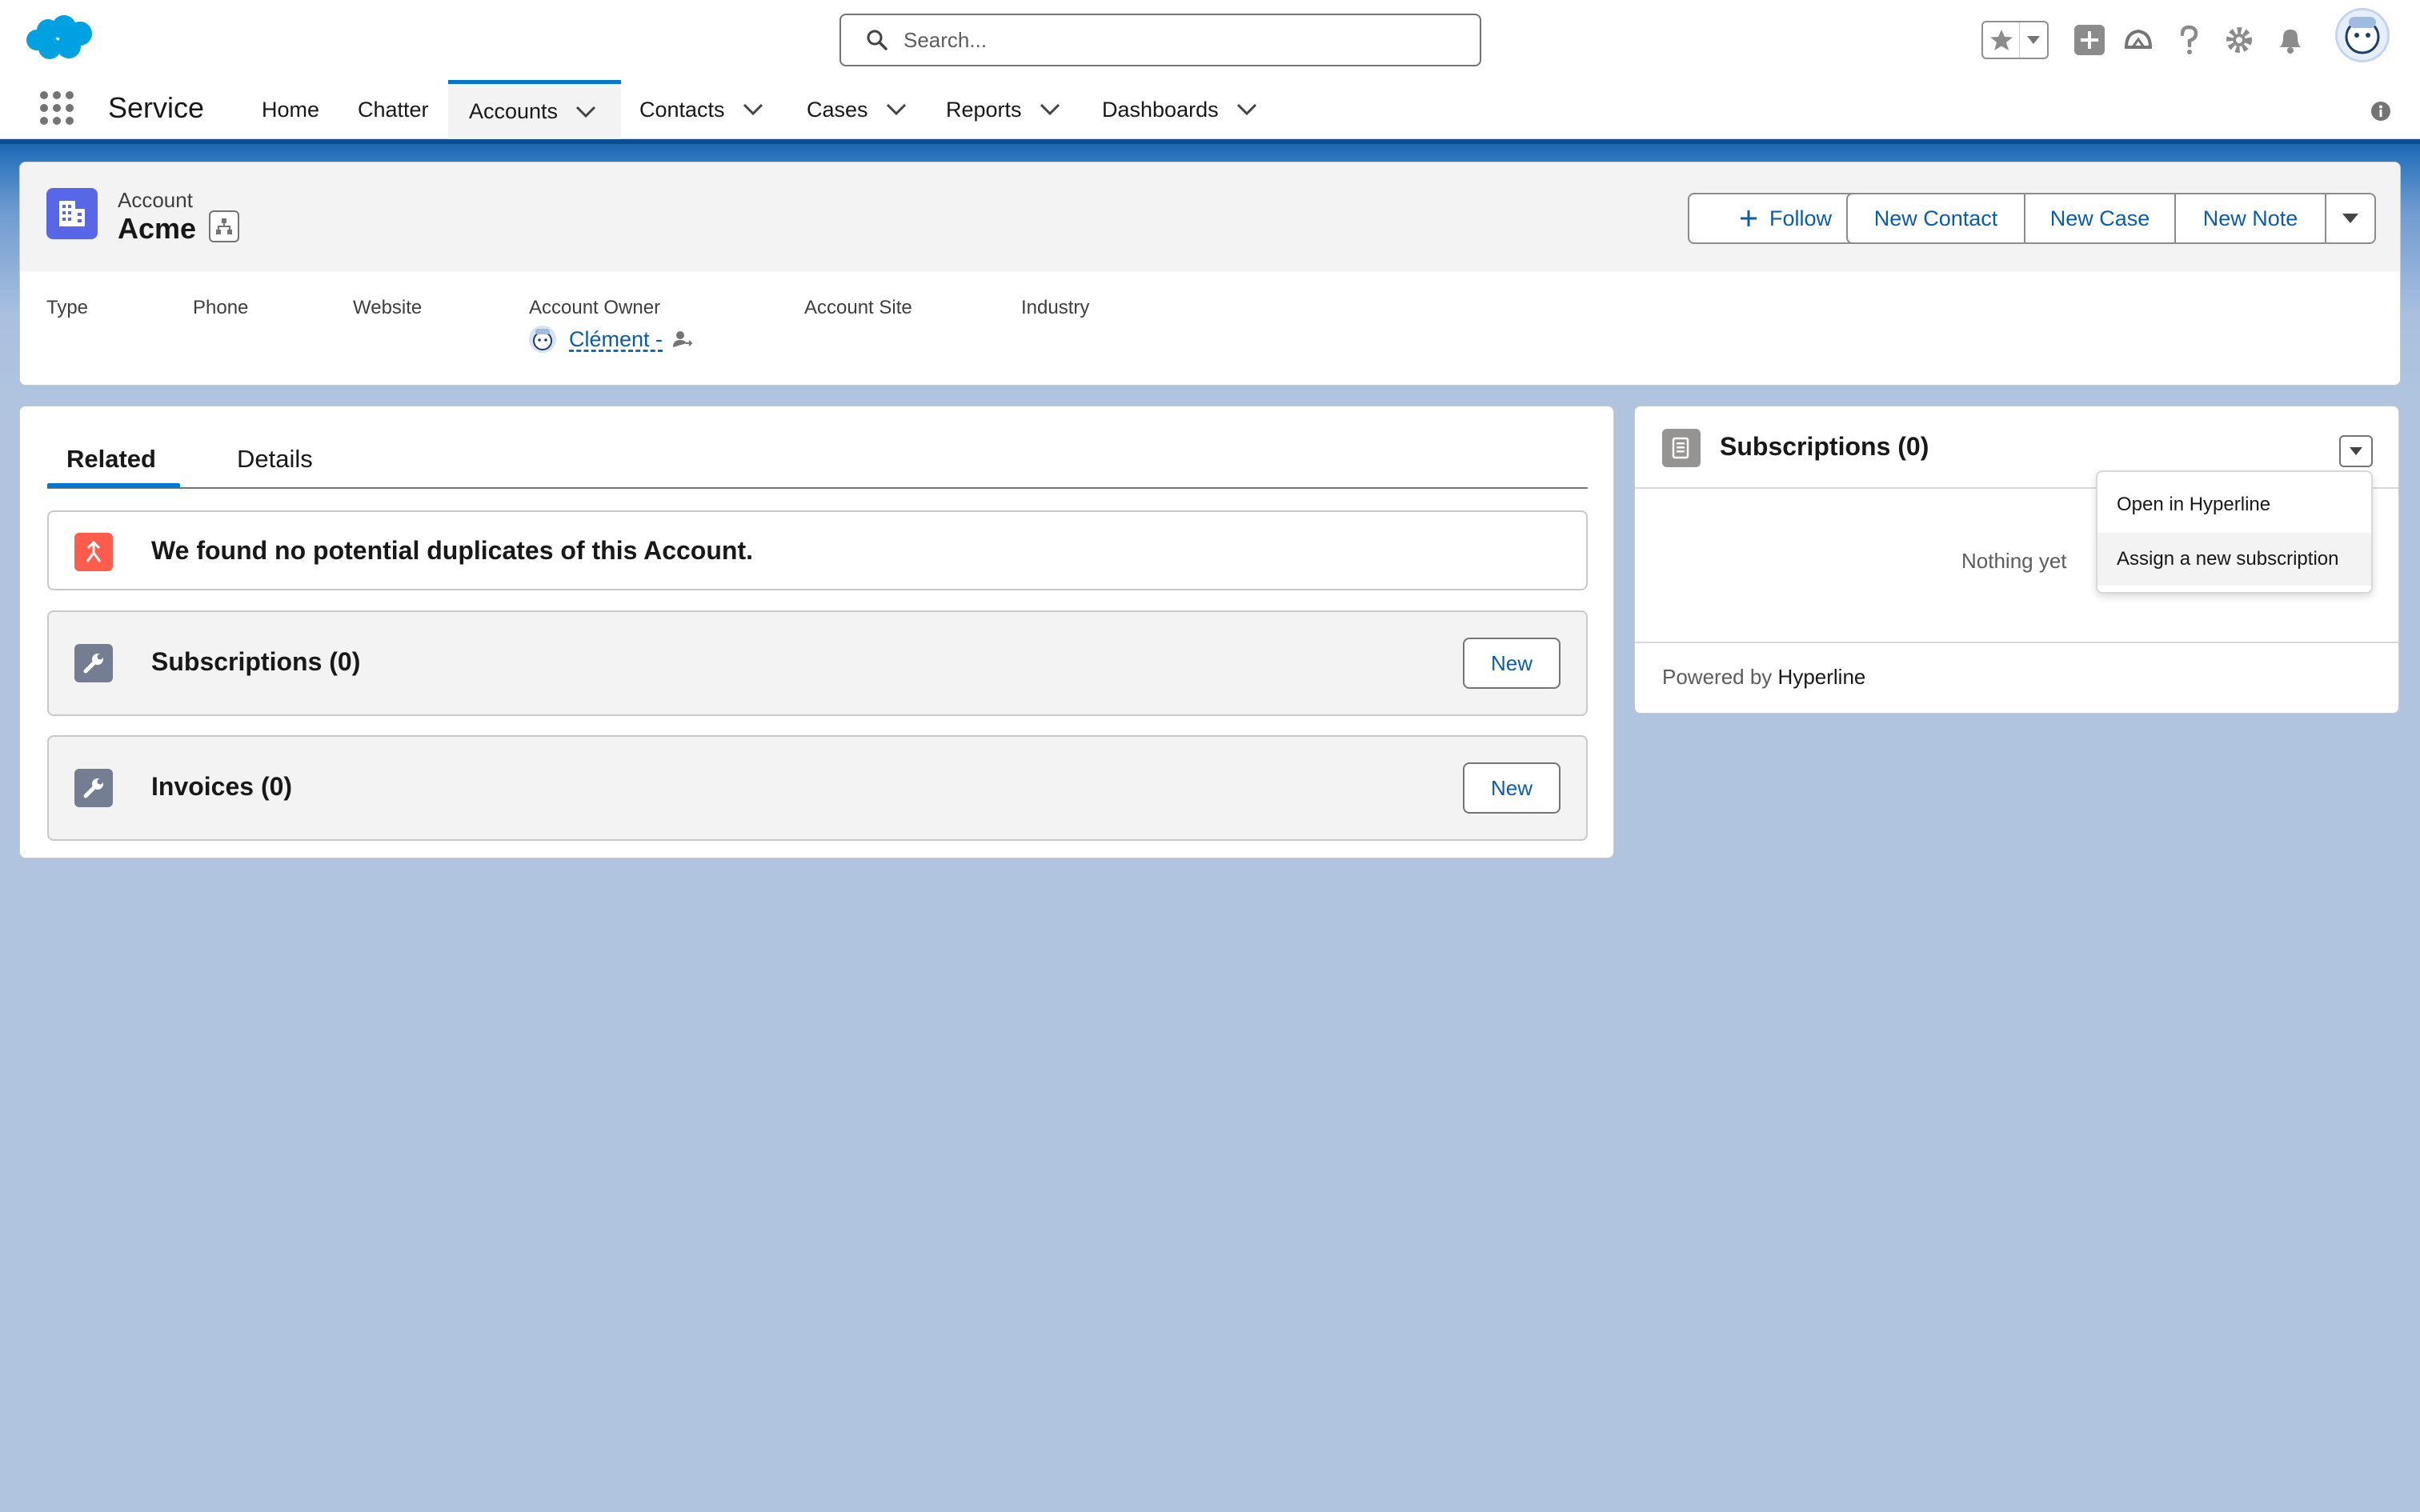 This screenshot has width=2420, height=1512. What do you see at coordinates (2001, 40) in the screenshot?
I see `favorites-star-icon` at bounding box center [2001, 40].